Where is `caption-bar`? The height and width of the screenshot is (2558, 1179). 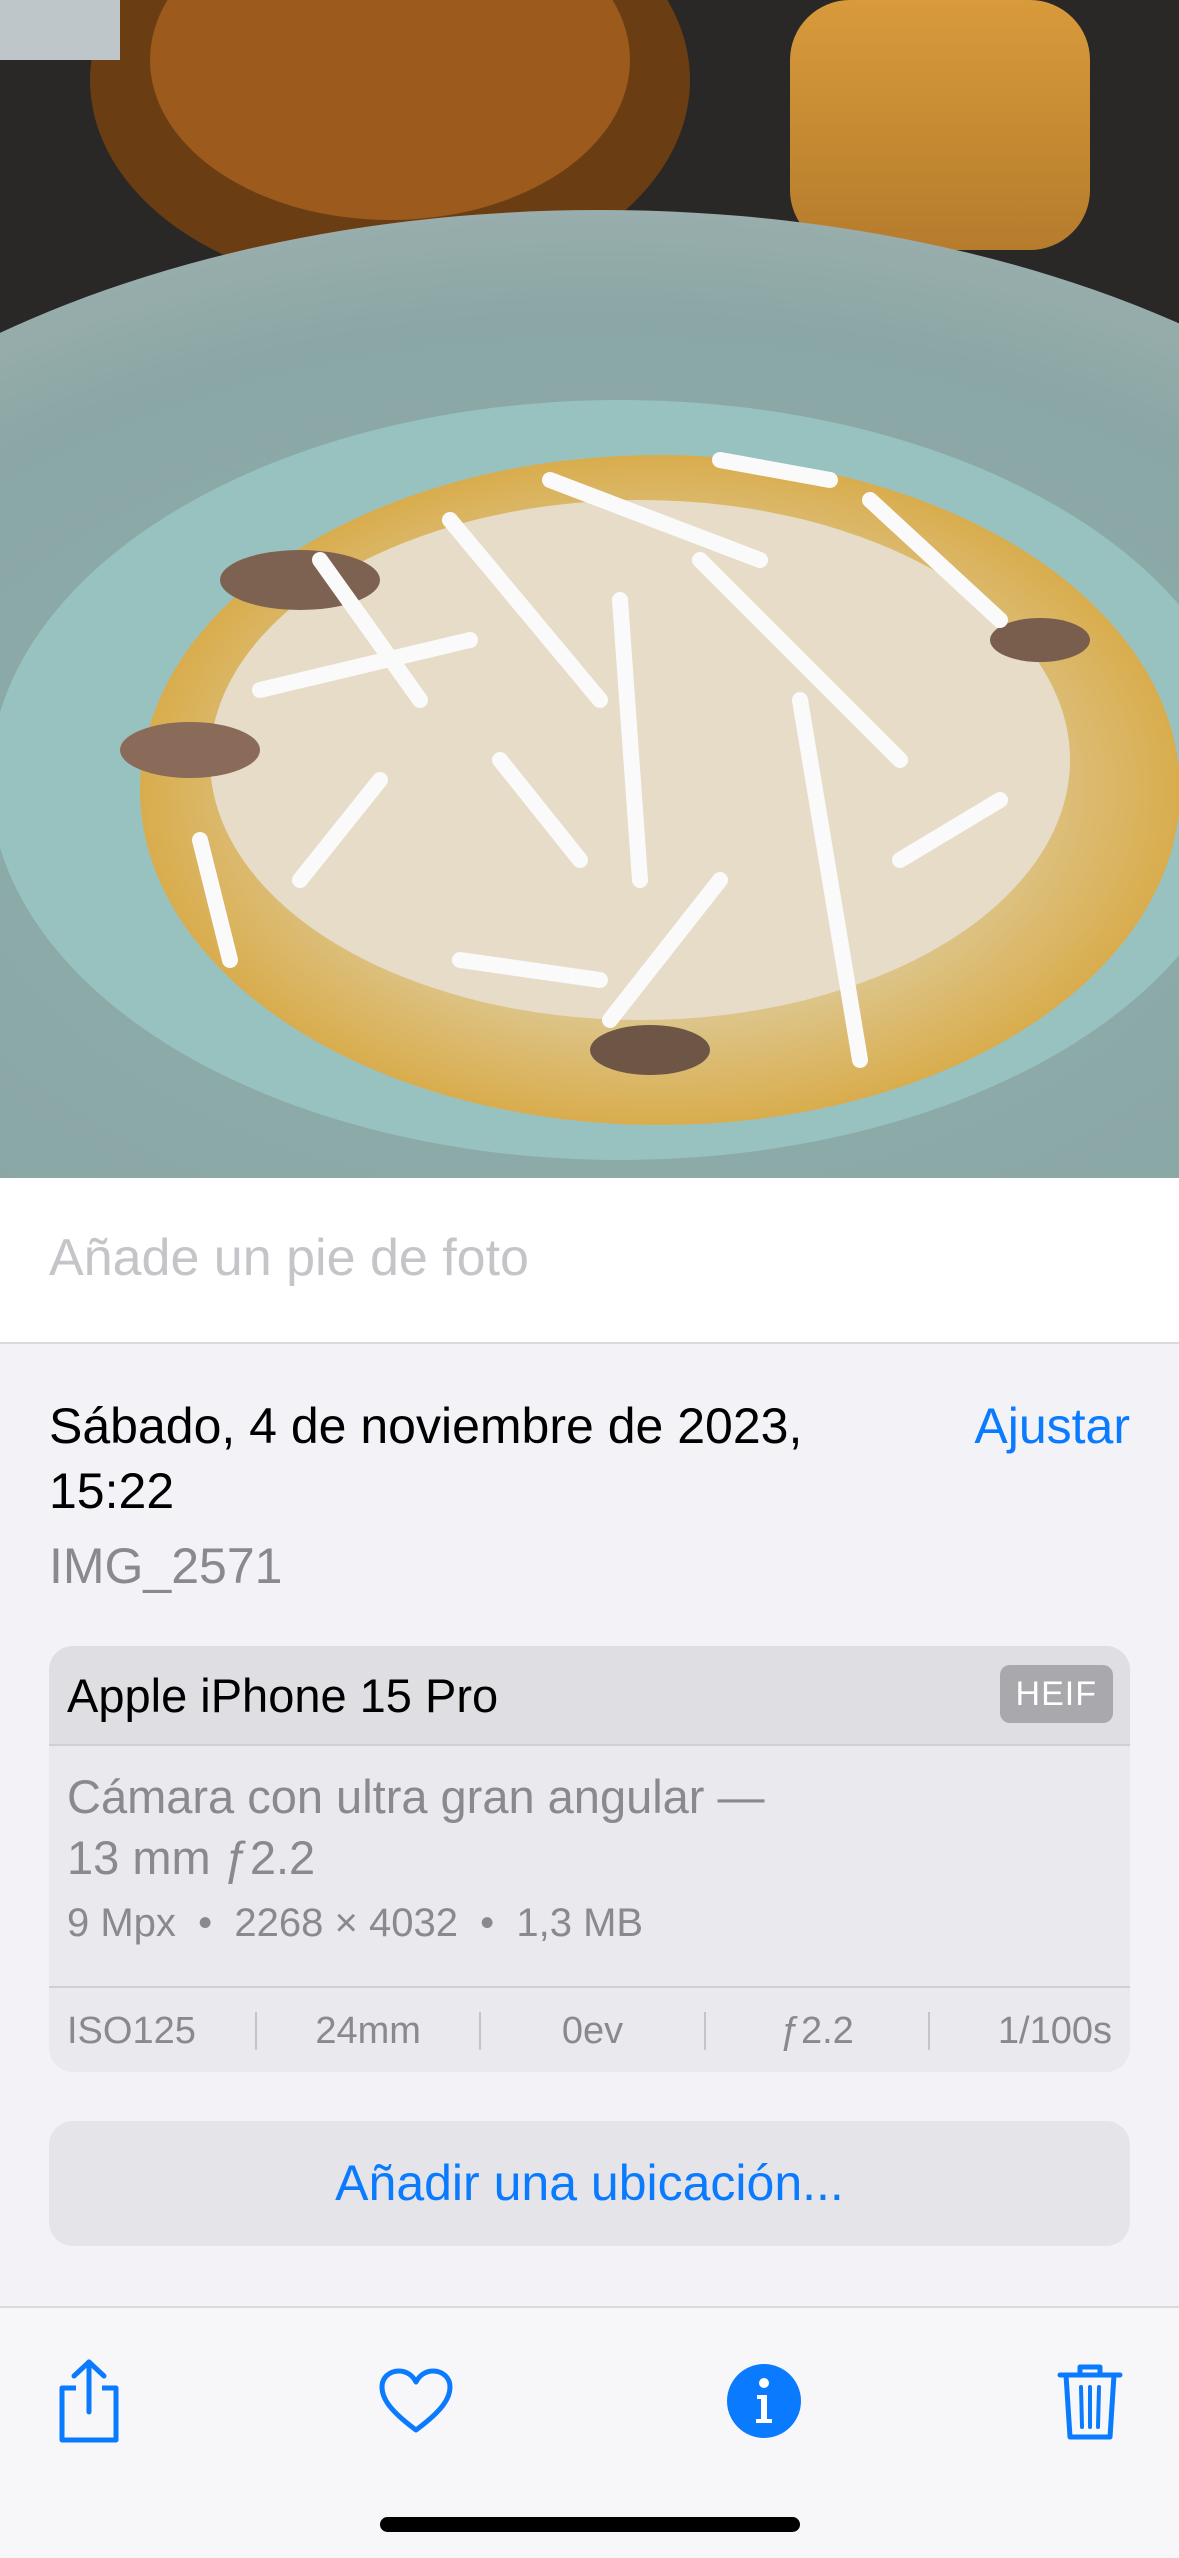 caption-bar is located at coordinates (589, 1261).